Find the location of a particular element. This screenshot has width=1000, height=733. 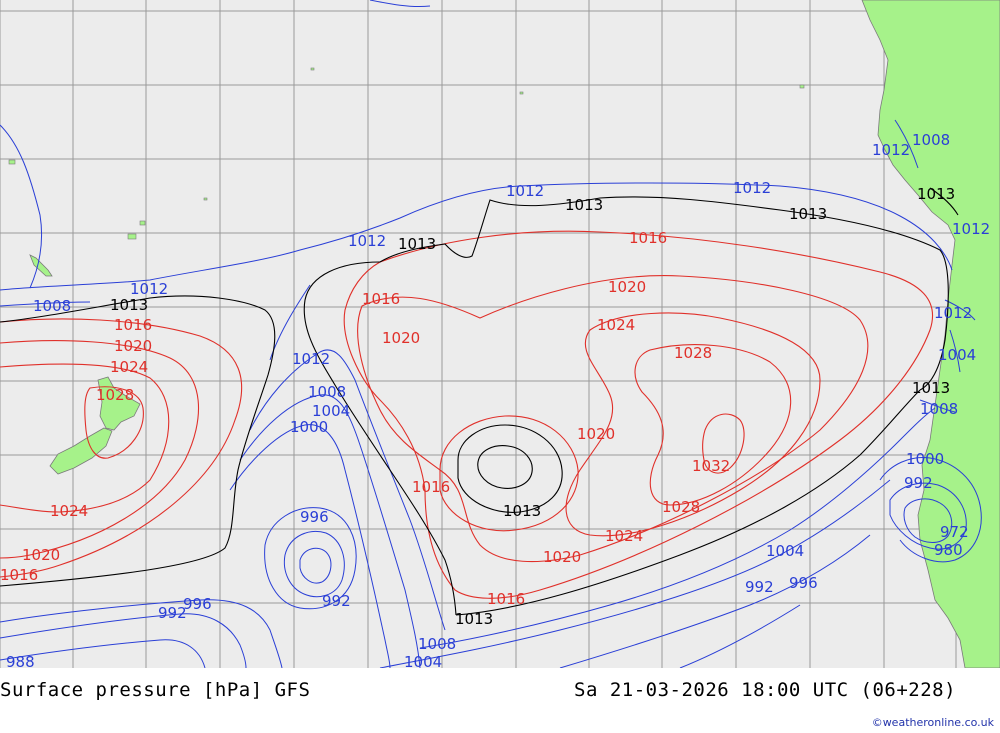

isobar-label-1032: 1032 is located at coordinates (711, 466).